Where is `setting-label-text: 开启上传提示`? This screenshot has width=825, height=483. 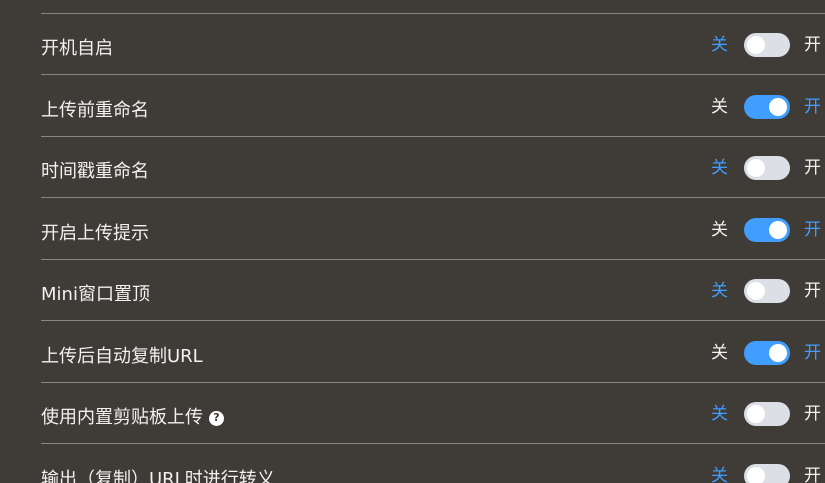 setting-label-text: 开启上传提示 is located at coordinates (95, 233).